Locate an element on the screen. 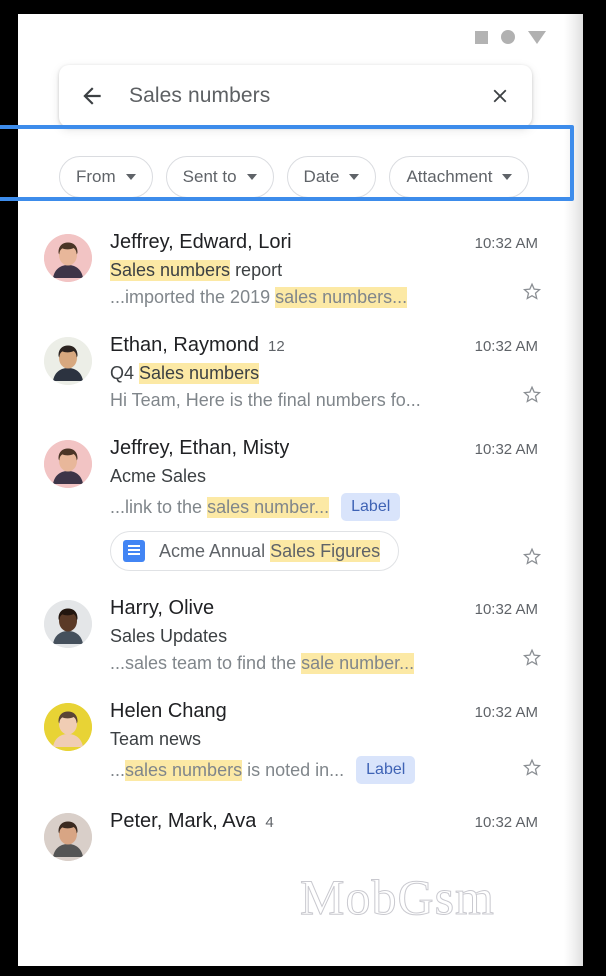  mail-snippet-line: ...link to the sales number... Label is located at coordinates (324, 507).